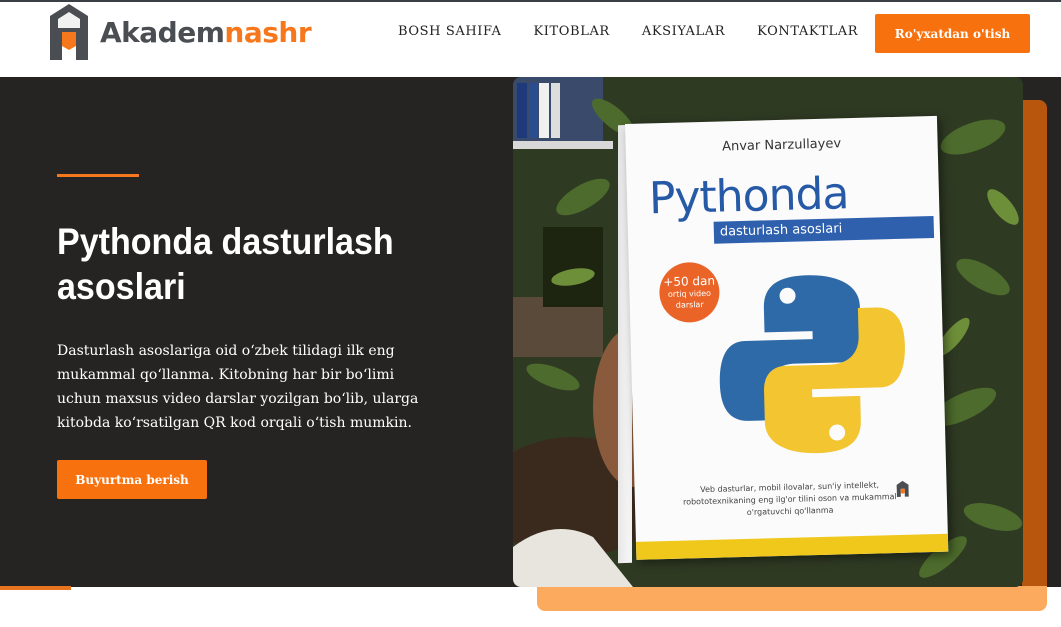  What do you see at coordinates (132, 479) in the screenshot?
I see `order-button: Buyurtma berish` at bounding box center [132, 479].